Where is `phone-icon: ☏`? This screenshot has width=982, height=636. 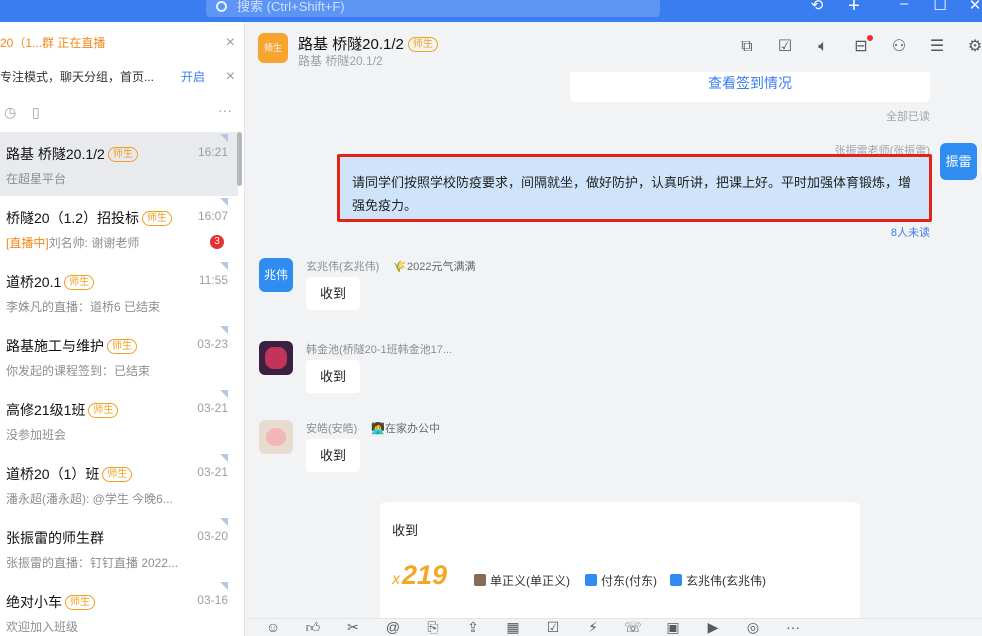 phone-icon: ☏ is located at coordinates (633, 627).